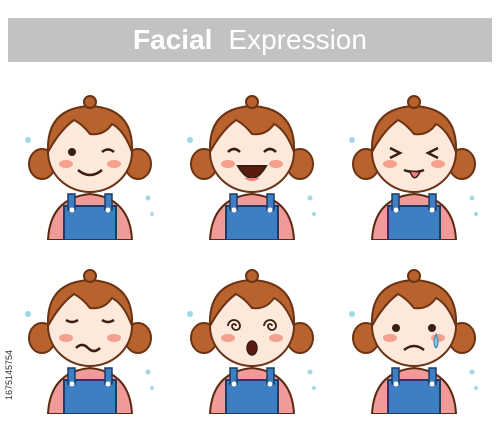 Image resolution: width=500 pixels, height=423 pixels. What do you see at coordinates (413, 167) in the screenshot?
I see `girl-tongue-out-wink-illustration` at bounding box center [413, 167].